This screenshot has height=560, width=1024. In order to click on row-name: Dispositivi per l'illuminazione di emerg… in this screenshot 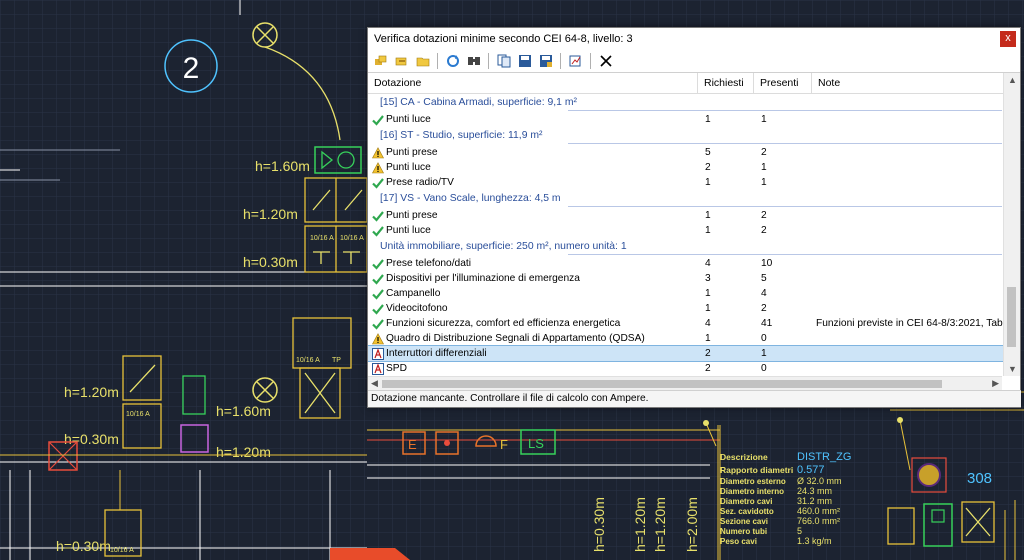, I will do `click(483, 278)`.